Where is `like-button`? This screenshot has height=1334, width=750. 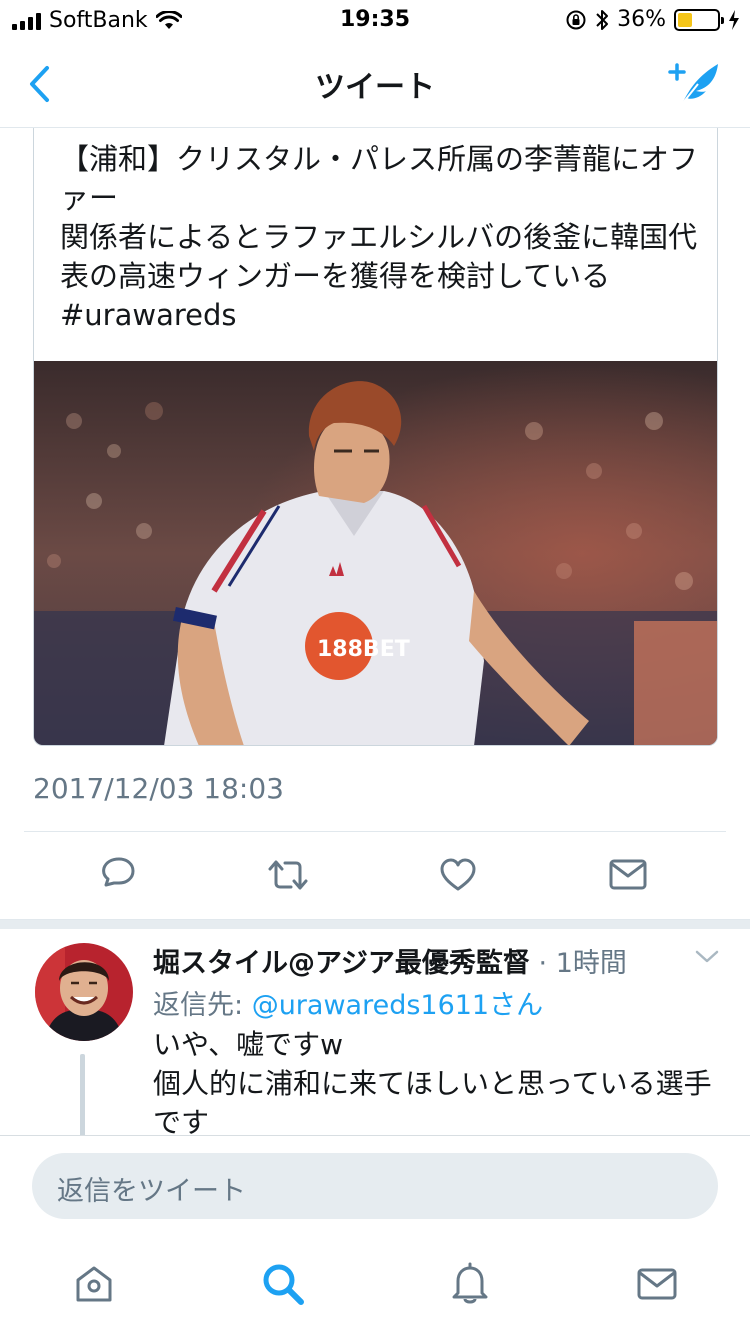
like-button is located at coordinates (458, 875).